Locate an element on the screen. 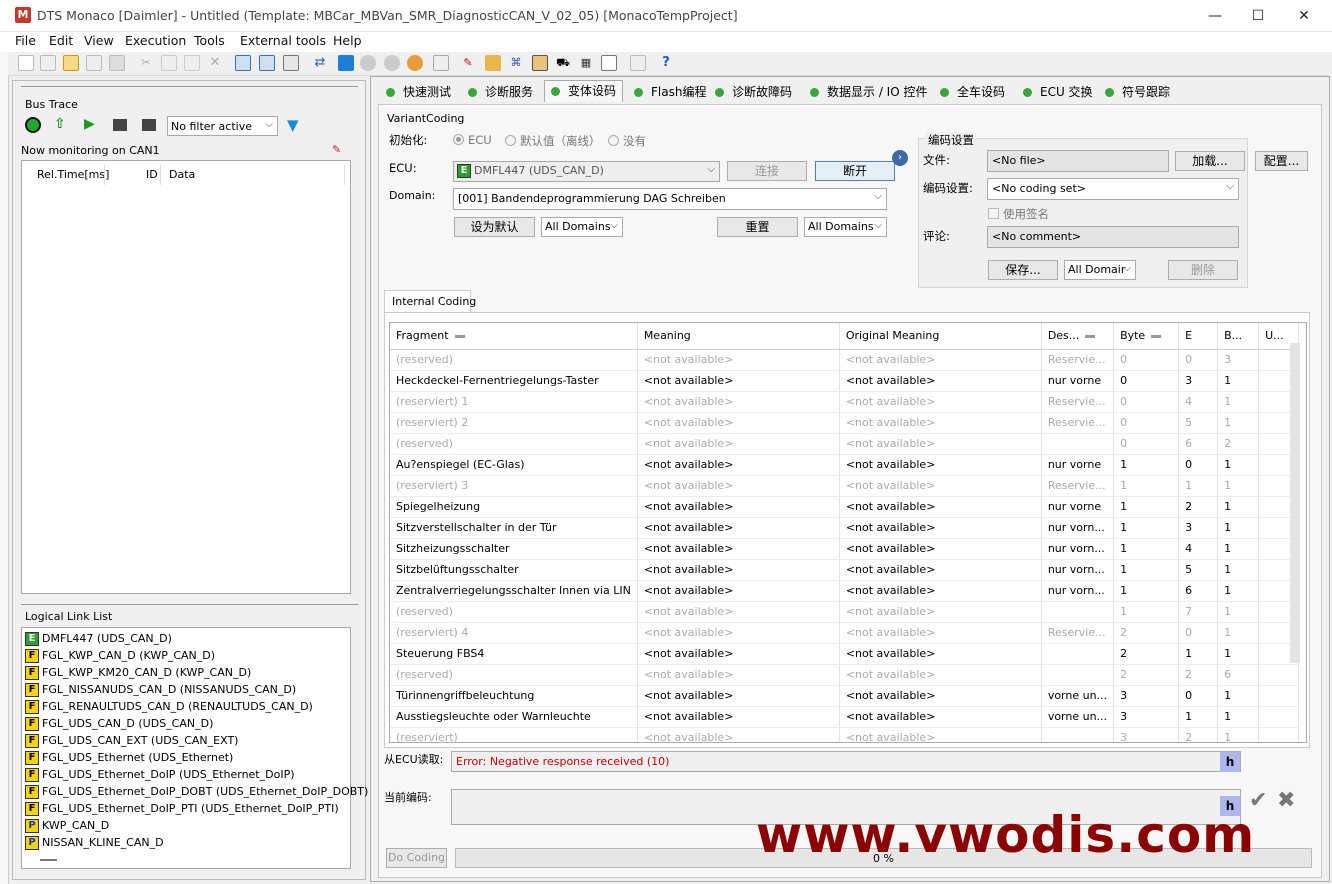 The image size is (1332, 884). init-option-default: 默认值（离线） is located at coordinates (553, 141).